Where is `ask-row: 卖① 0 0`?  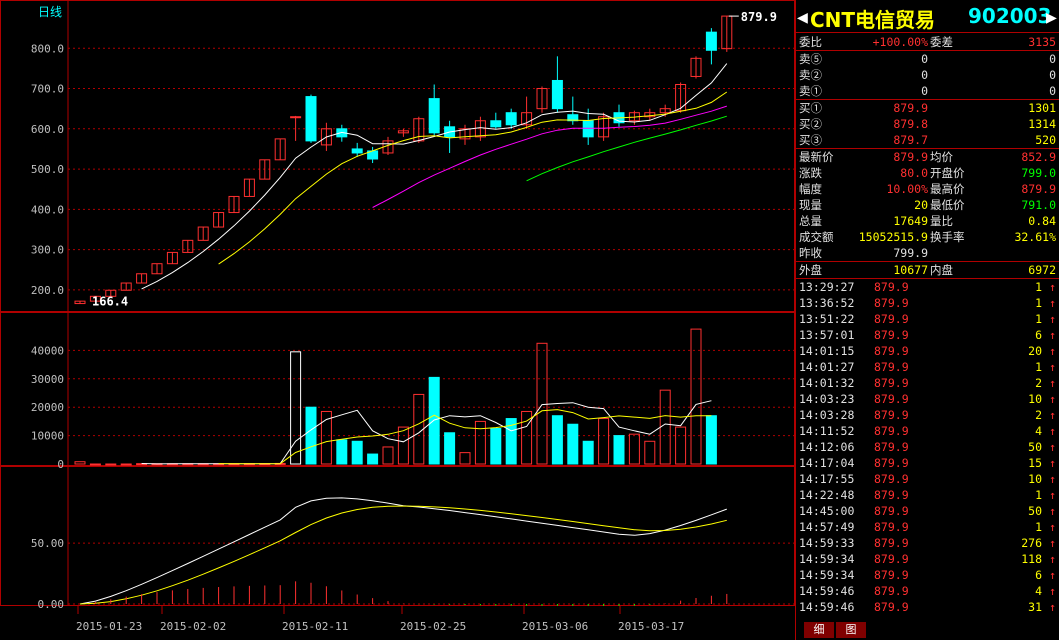
ask-row: 卖① 0 0 is located at coordinates (927, 91).